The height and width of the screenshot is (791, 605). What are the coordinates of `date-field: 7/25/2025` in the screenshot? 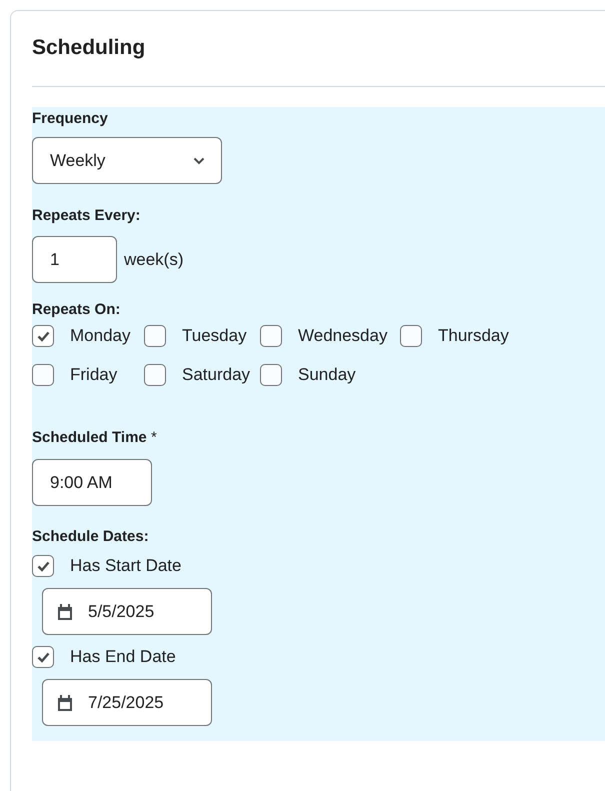 It's located at (127, 702).